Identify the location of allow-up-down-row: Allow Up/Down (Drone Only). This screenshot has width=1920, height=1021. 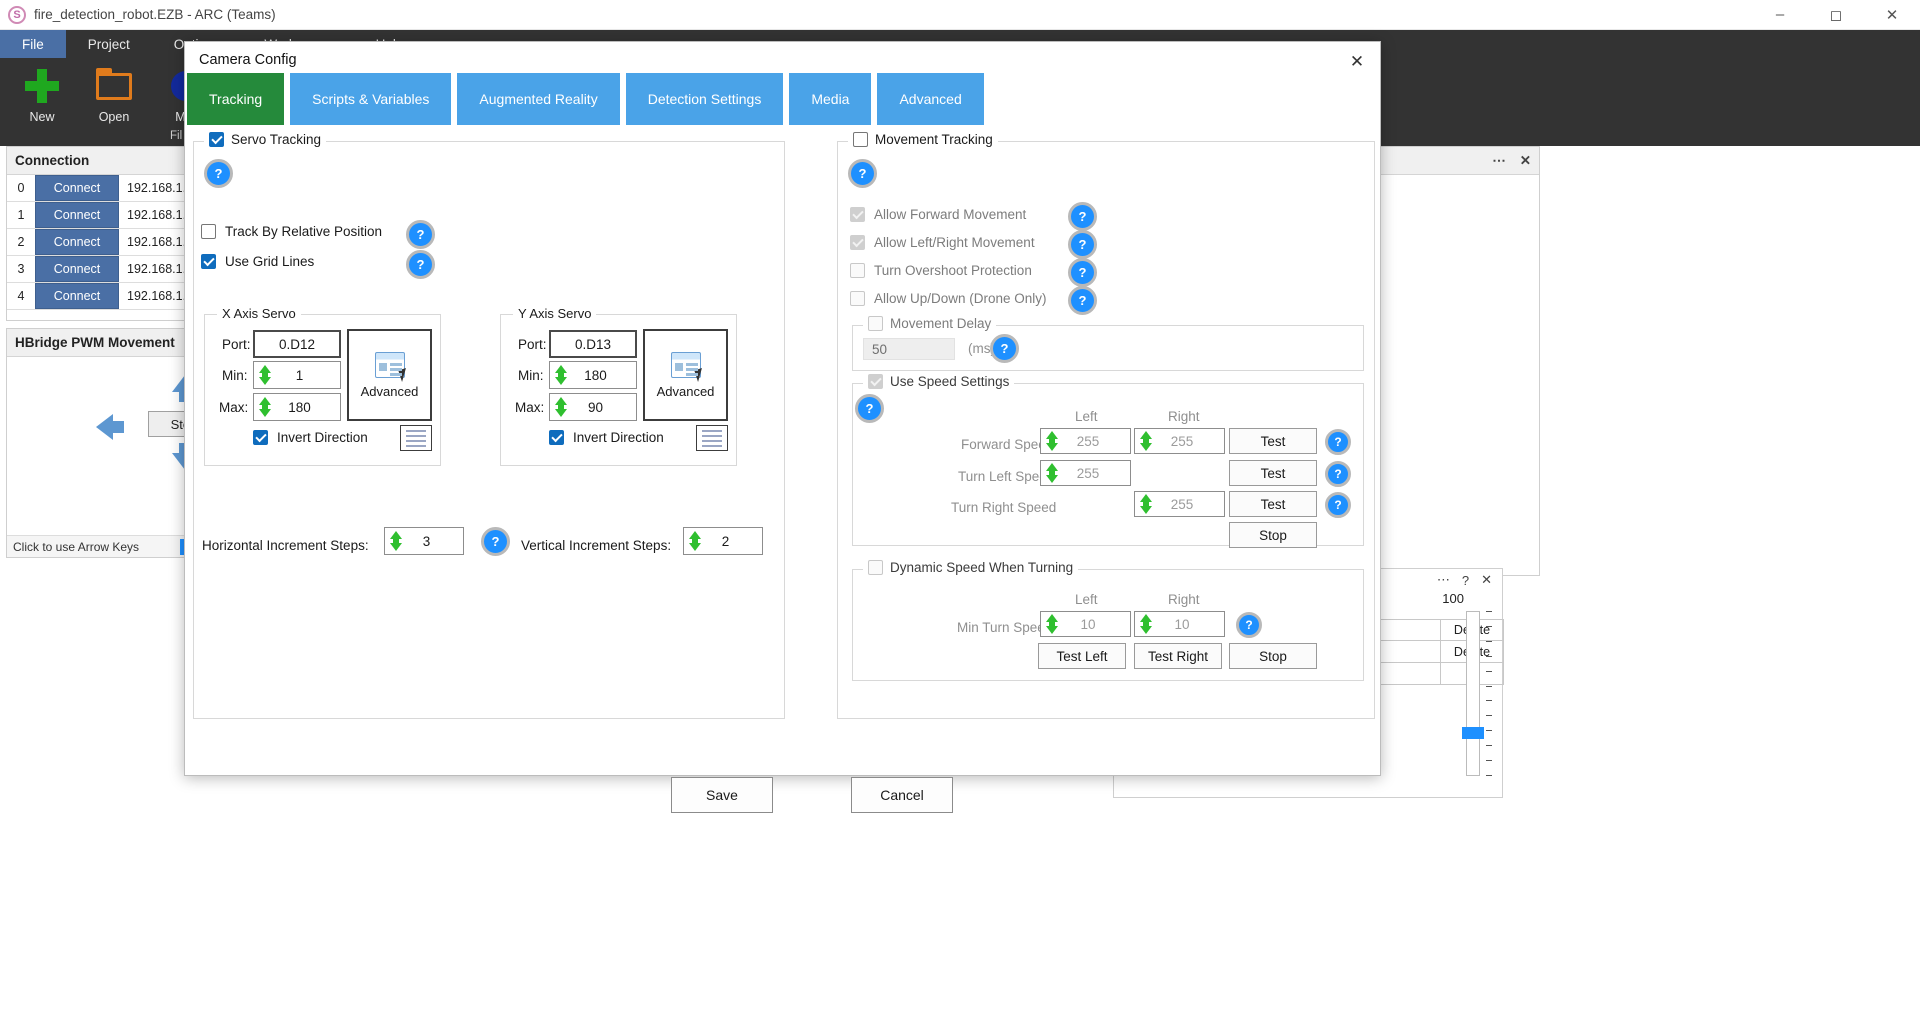
(948, 298).